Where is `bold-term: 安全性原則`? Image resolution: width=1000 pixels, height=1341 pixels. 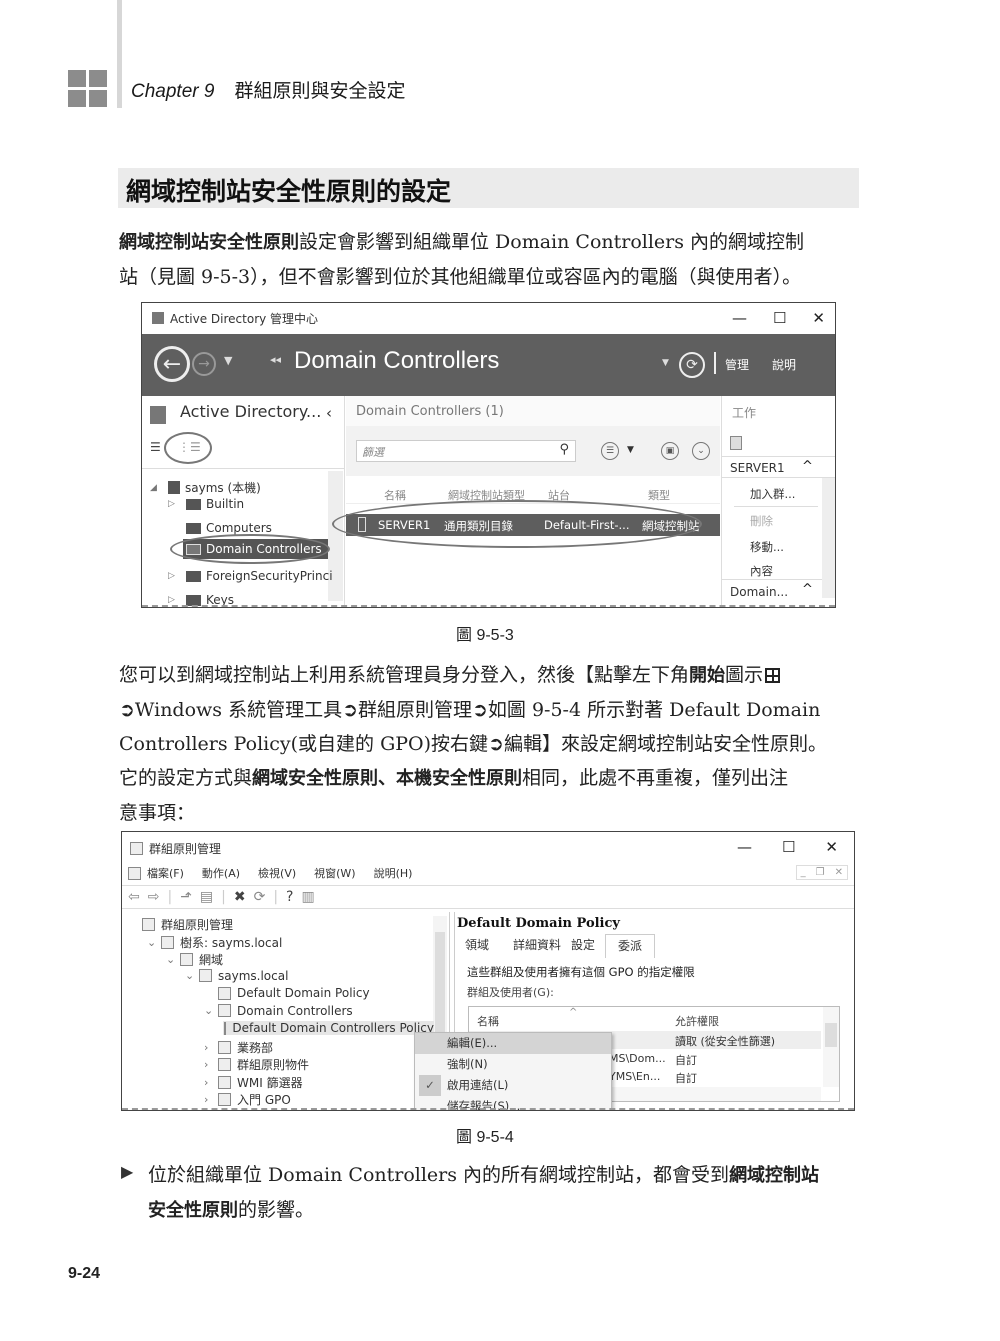
bold-term: 安全性原則 is located at coordinates (193, 1210).